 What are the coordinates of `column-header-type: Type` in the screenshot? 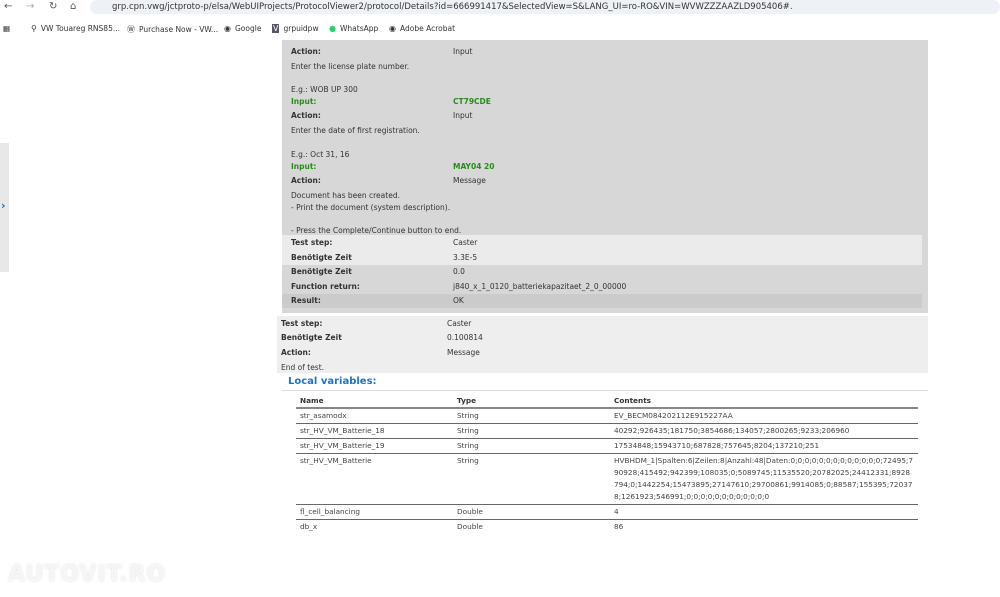 It's located at (531, 401).